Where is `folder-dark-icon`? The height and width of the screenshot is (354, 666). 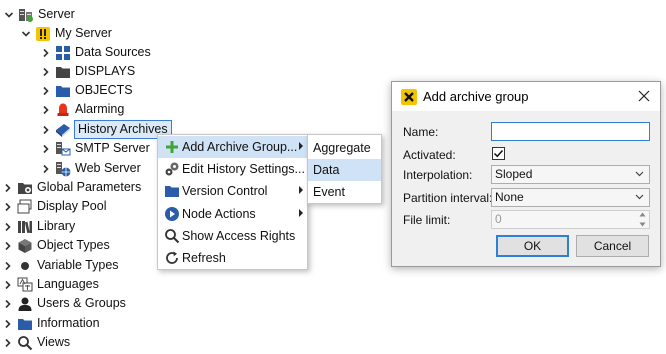 folder-dark-icon is located at coordinates (63, 72).